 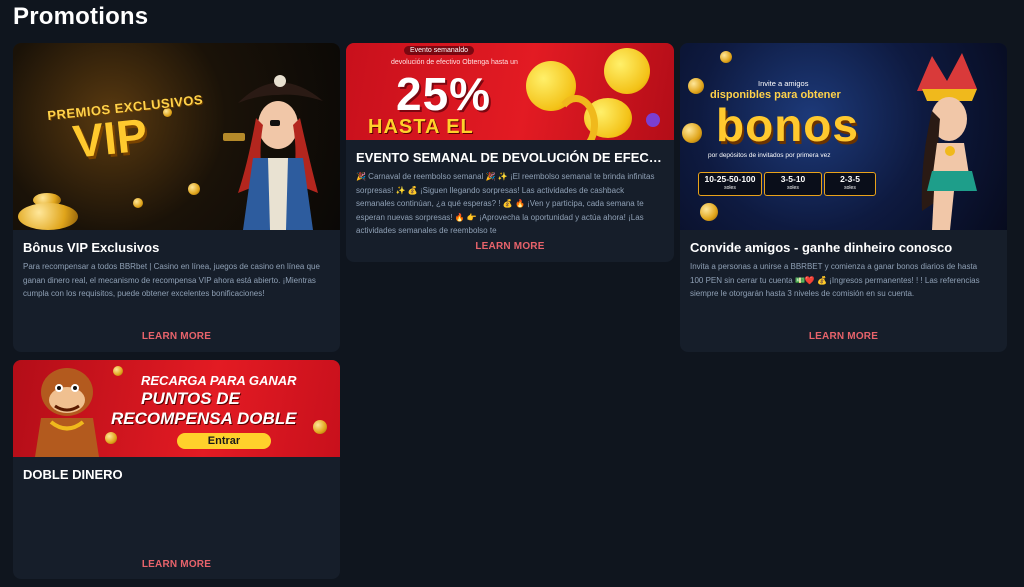 I want to click on referral-bonus-box: 10-25-50-100 soles, so click(x=730, y=184).